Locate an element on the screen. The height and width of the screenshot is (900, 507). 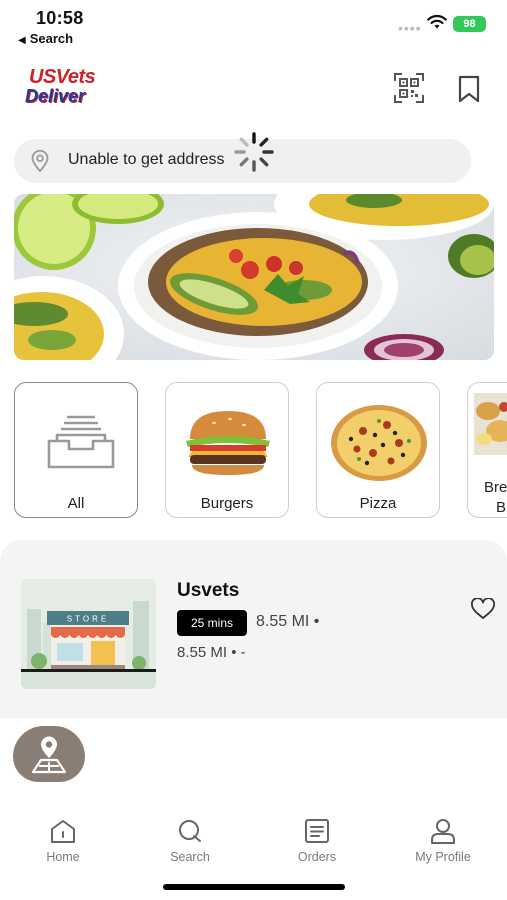
nav-orders-label: Orders is located at coordinates (317, 857).